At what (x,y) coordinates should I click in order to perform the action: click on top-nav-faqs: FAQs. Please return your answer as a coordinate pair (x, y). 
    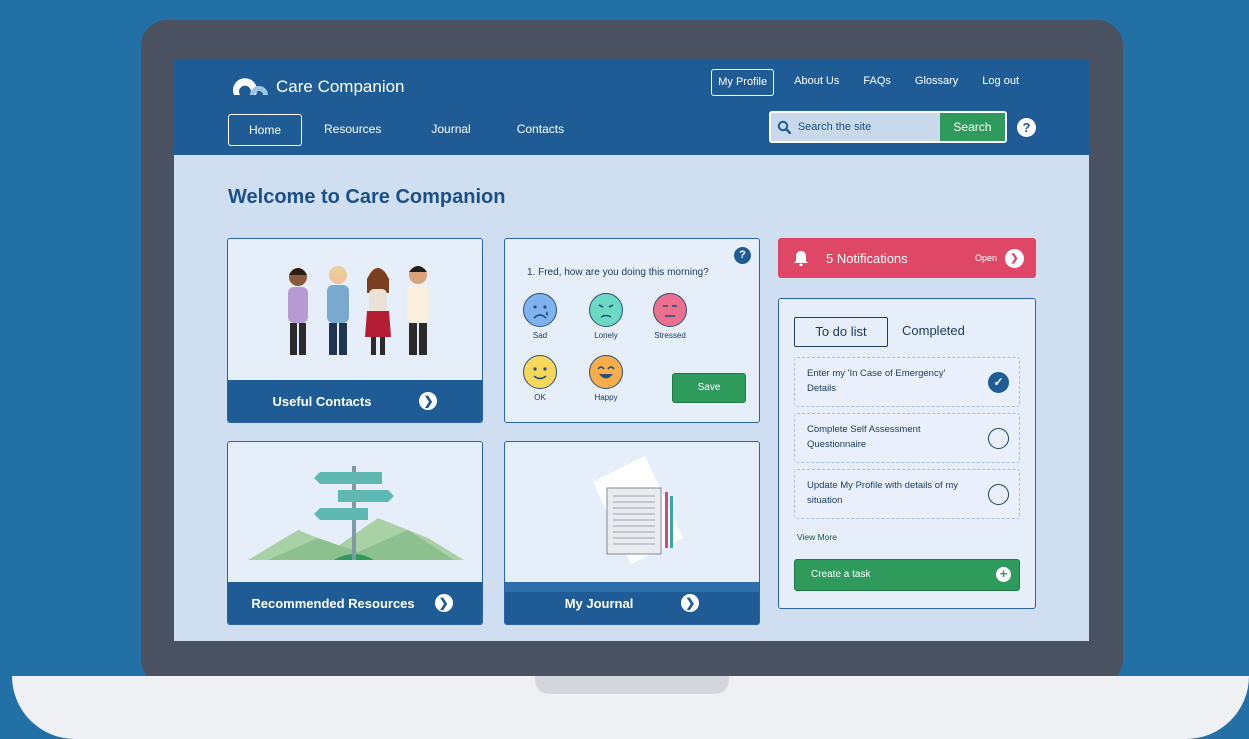
    Looking at the image, I should click on (877, 82).